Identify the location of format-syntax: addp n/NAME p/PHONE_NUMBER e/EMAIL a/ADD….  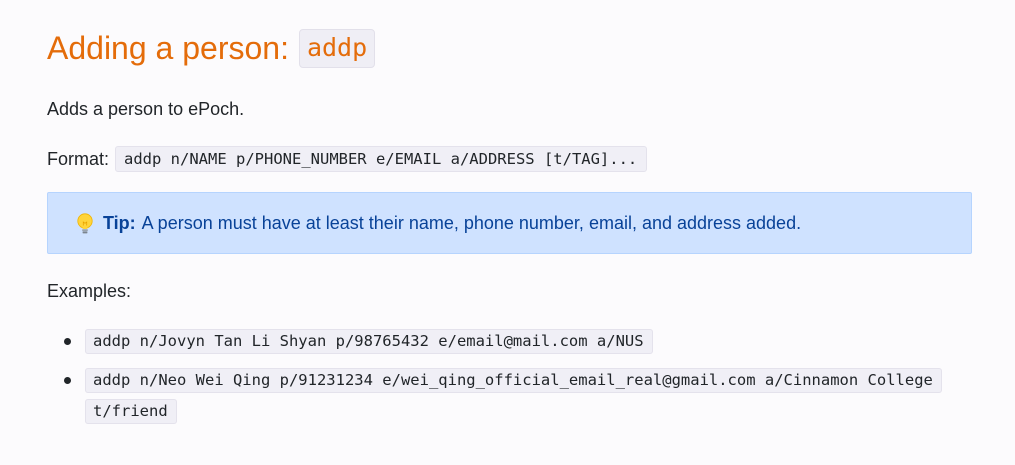
(381, 159).